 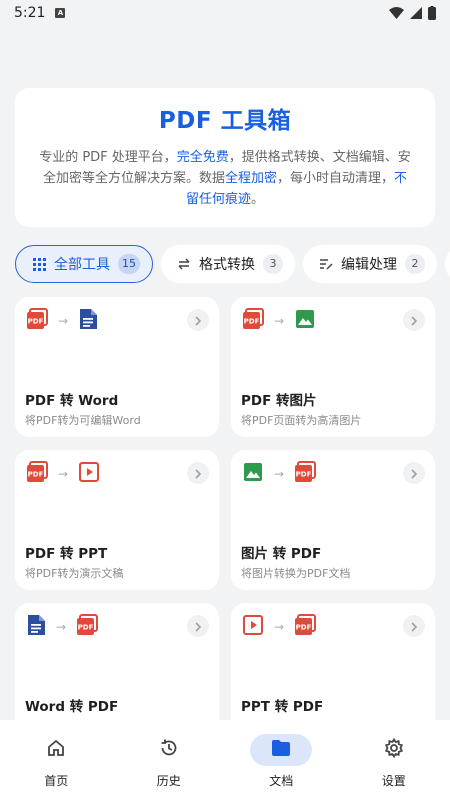 I want to click on tool-title: PDF 转 PPT, so click(x=66, y=554).